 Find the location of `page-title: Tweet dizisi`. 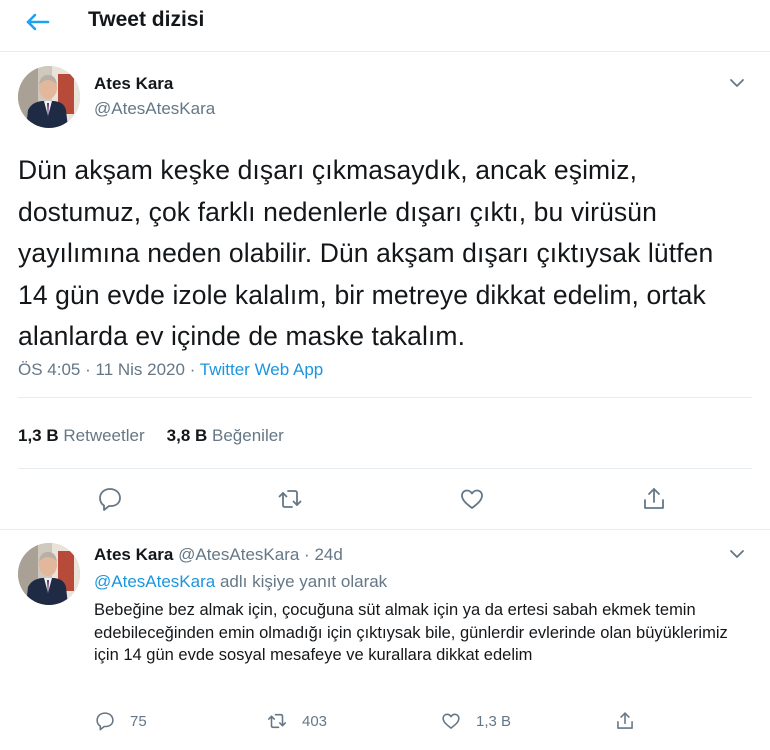

page-title: Tweet dizisi is located at coordinates (146, 19).